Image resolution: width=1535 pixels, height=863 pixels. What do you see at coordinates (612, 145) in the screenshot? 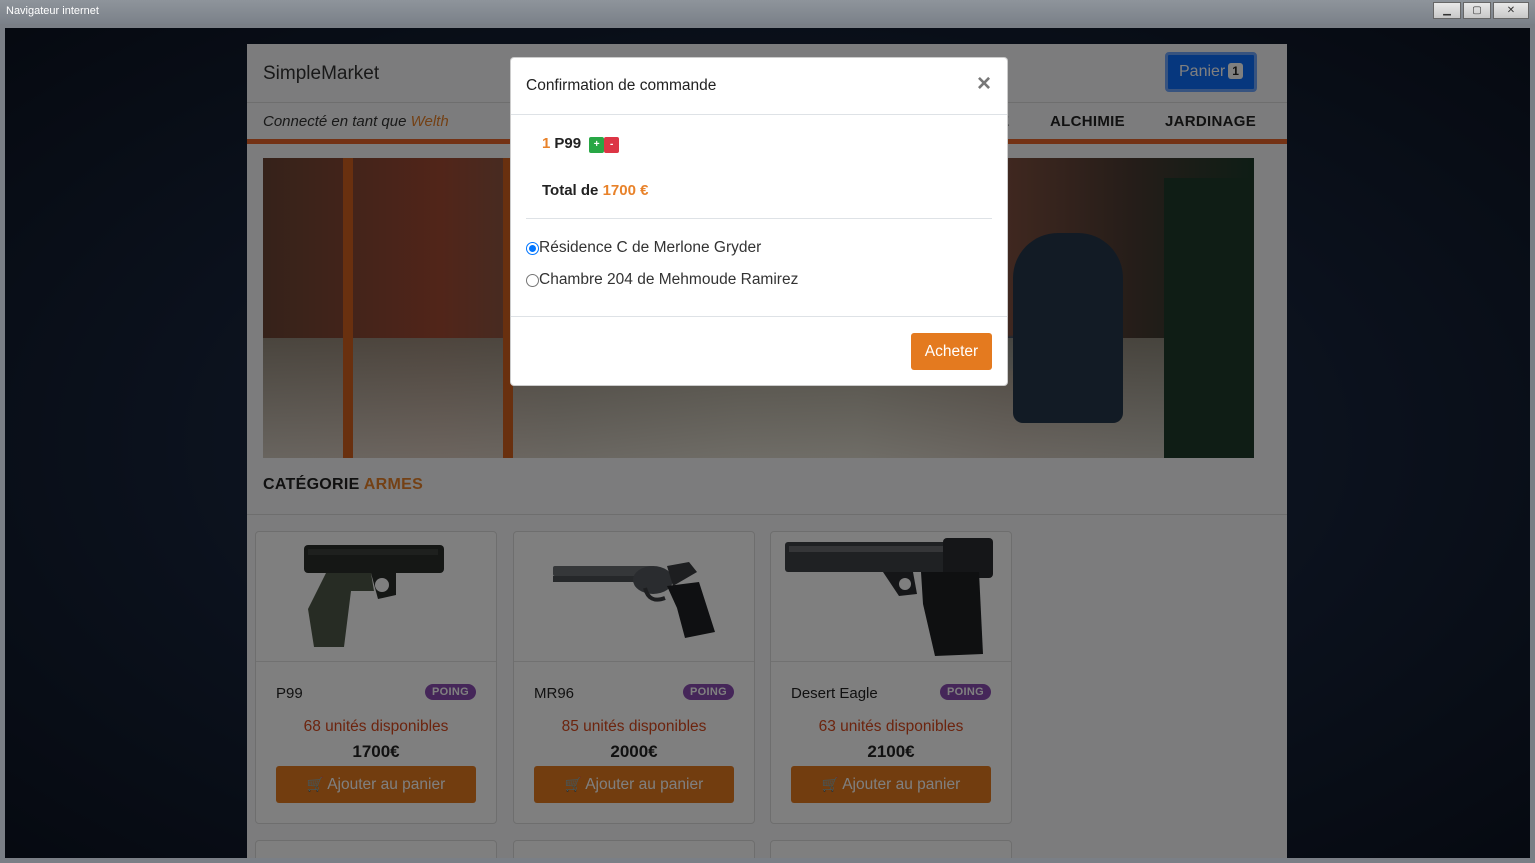
I see `decrease-quantity-button: -` at bounding box center [612, 145].